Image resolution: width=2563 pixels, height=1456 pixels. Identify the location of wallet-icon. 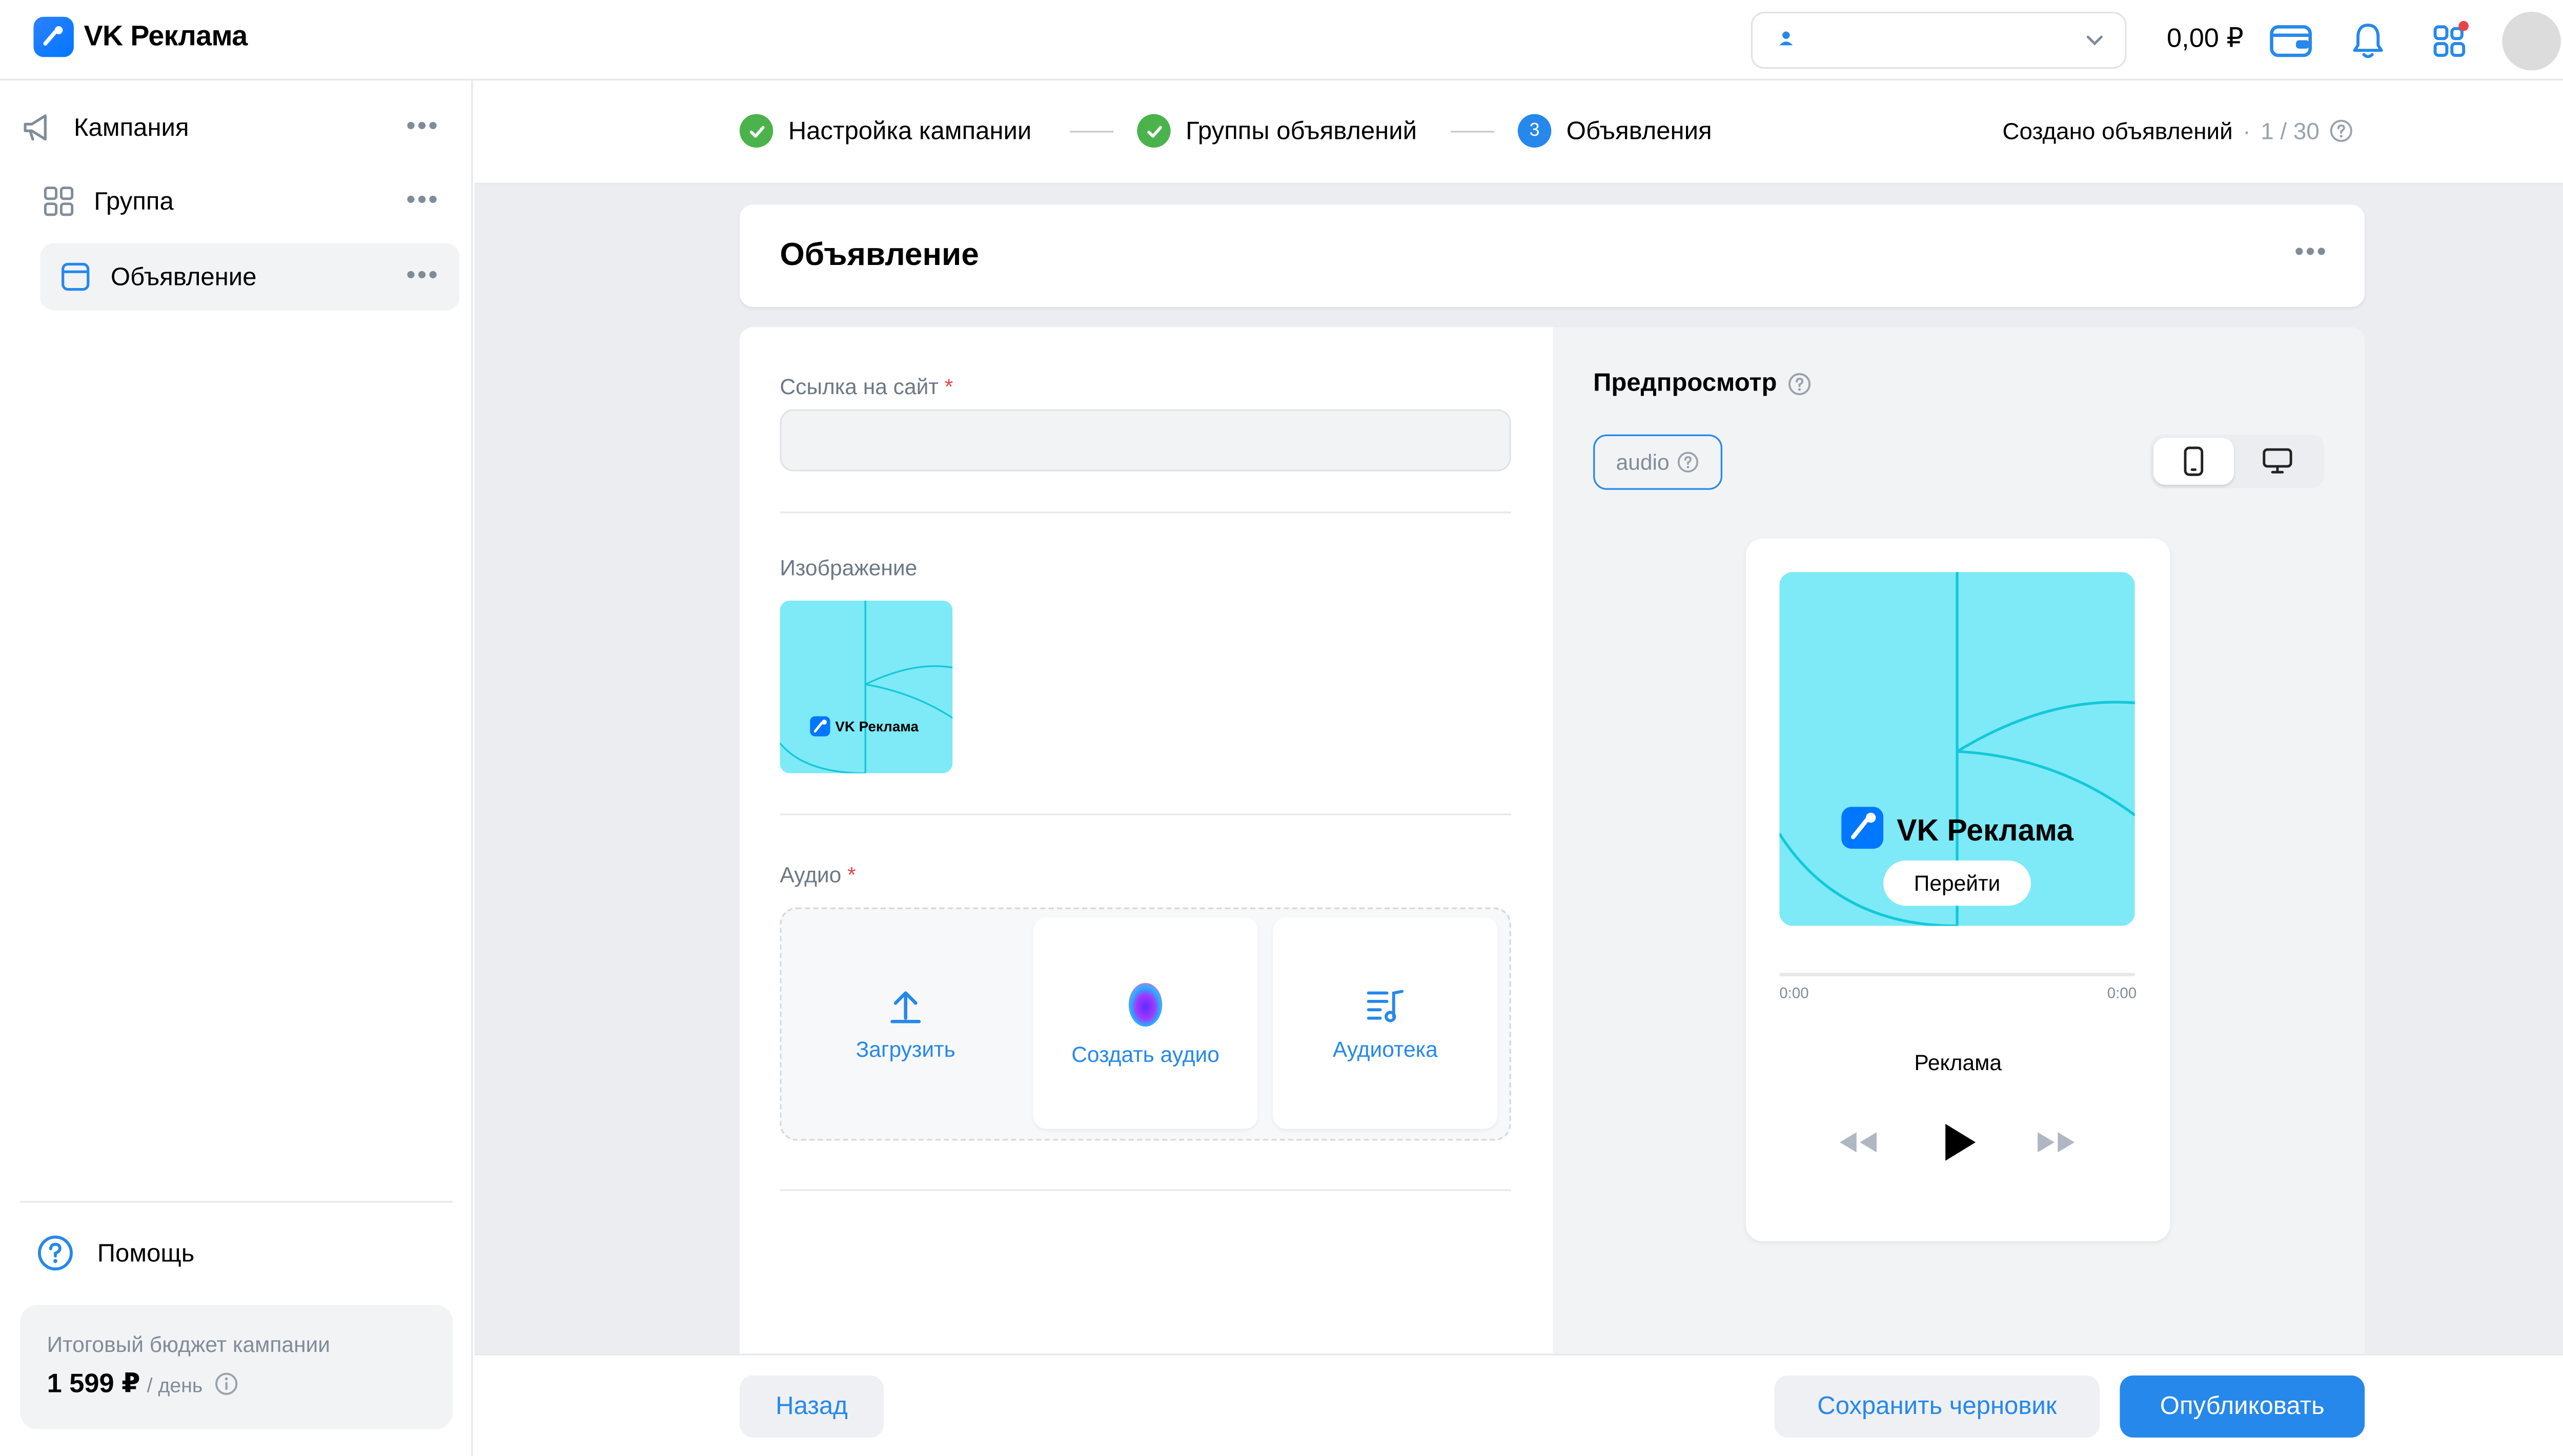
(2291, 40).